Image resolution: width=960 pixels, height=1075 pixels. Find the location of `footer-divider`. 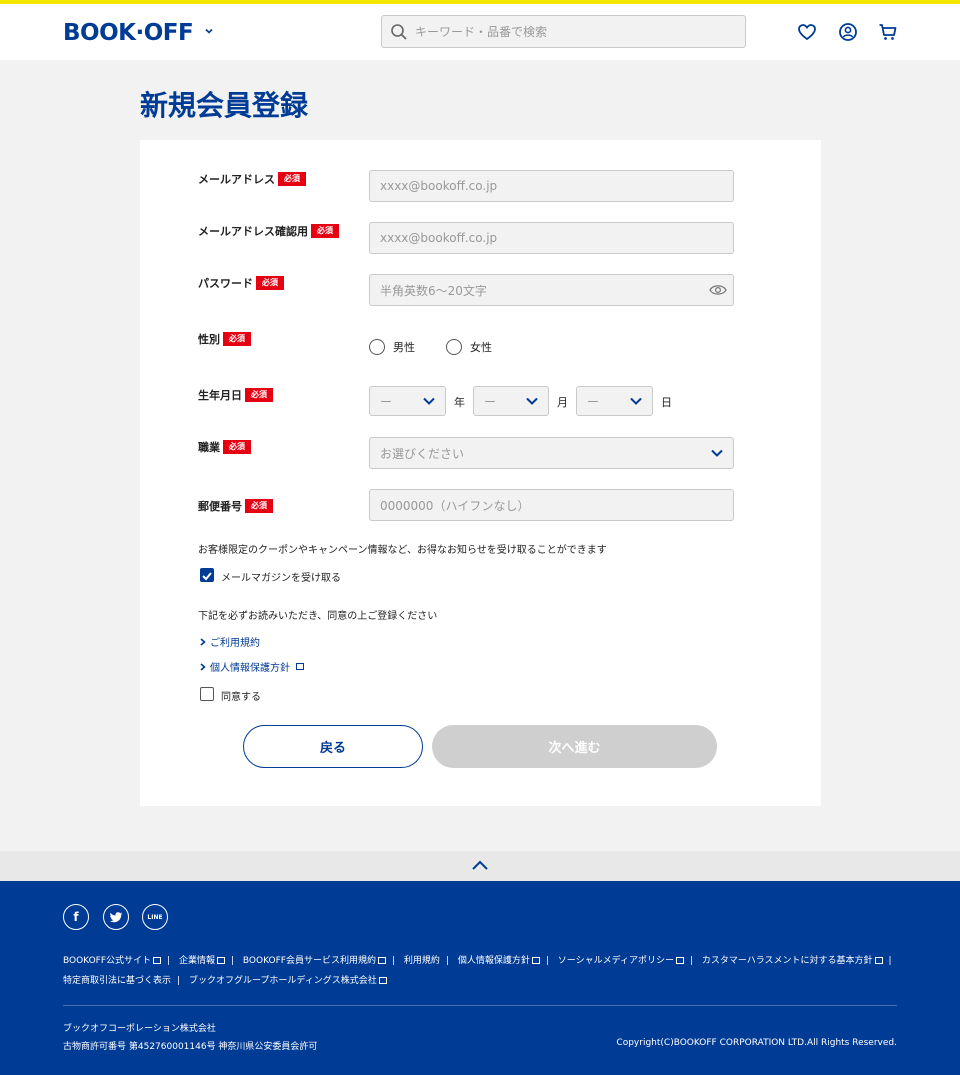

footer-divider is located at coordinates (480, 1005).